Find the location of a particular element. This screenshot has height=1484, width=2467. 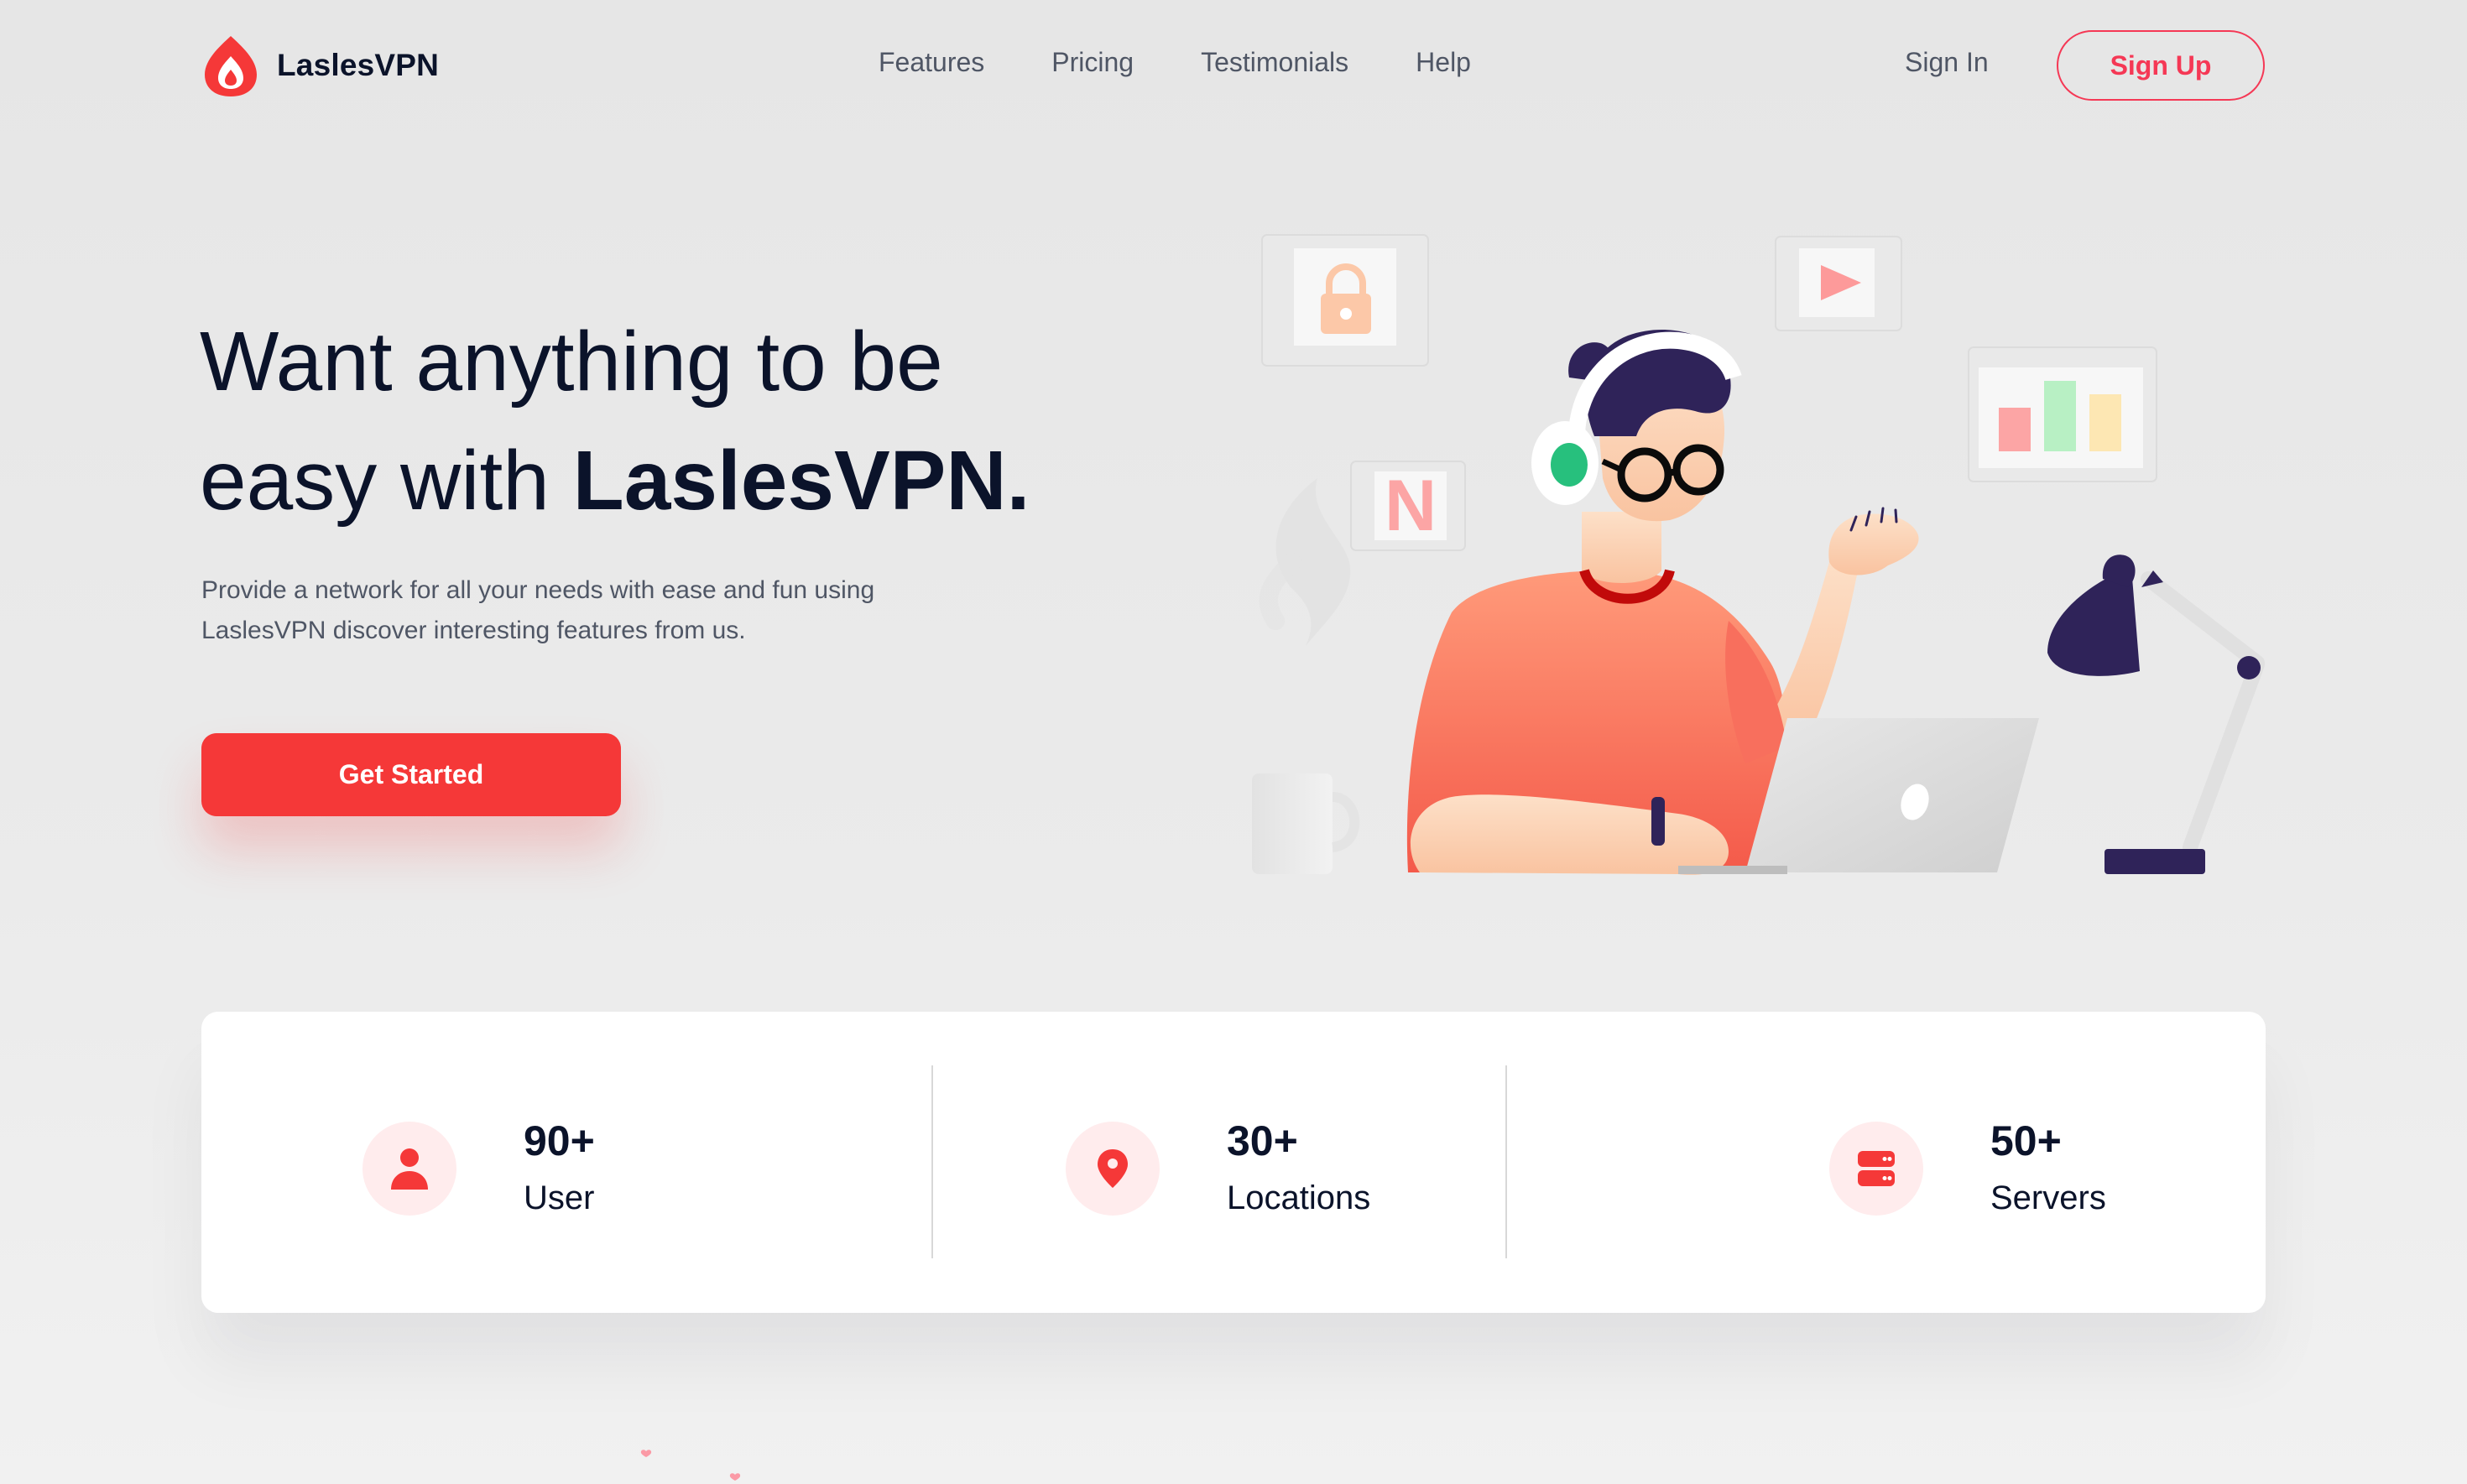

hero-title-line2: easy with is located at coordinates (386, 481).